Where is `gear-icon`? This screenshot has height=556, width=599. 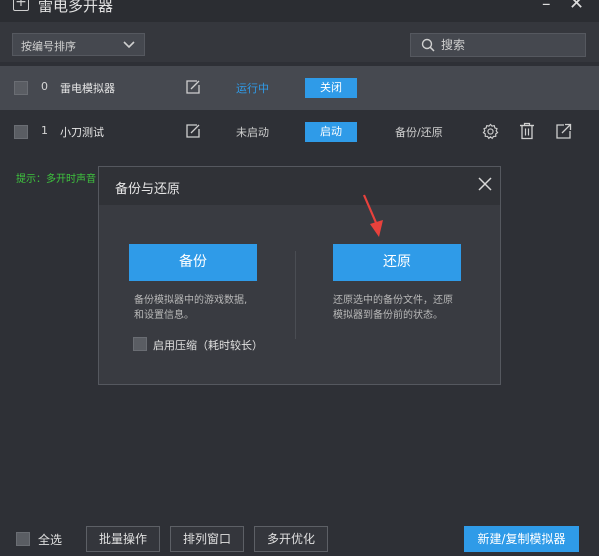 gear-icon is located at coordinates (490, 131).